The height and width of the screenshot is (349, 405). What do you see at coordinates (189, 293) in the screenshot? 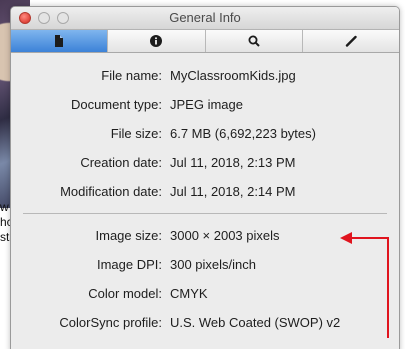
I see `color-model-value: CMYK` at bounding box center [189, 293].